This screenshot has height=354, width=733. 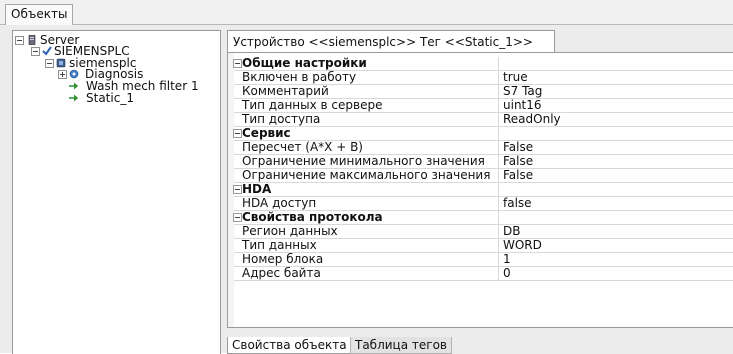 I want to click on property-name: Регион данных, so click(x=366, y=231).